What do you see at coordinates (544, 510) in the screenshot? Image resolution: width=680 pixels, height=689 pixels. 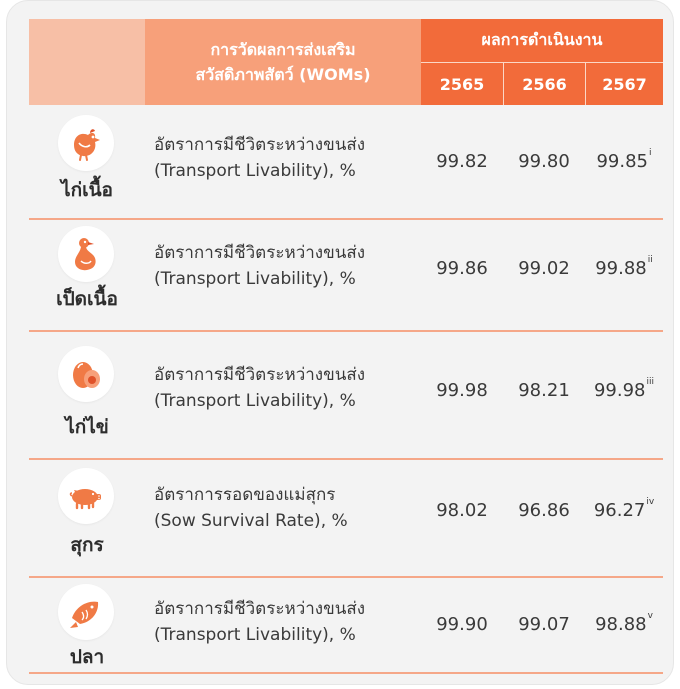 I see `value-2566: 96.86` at bounding box center [544, 510].